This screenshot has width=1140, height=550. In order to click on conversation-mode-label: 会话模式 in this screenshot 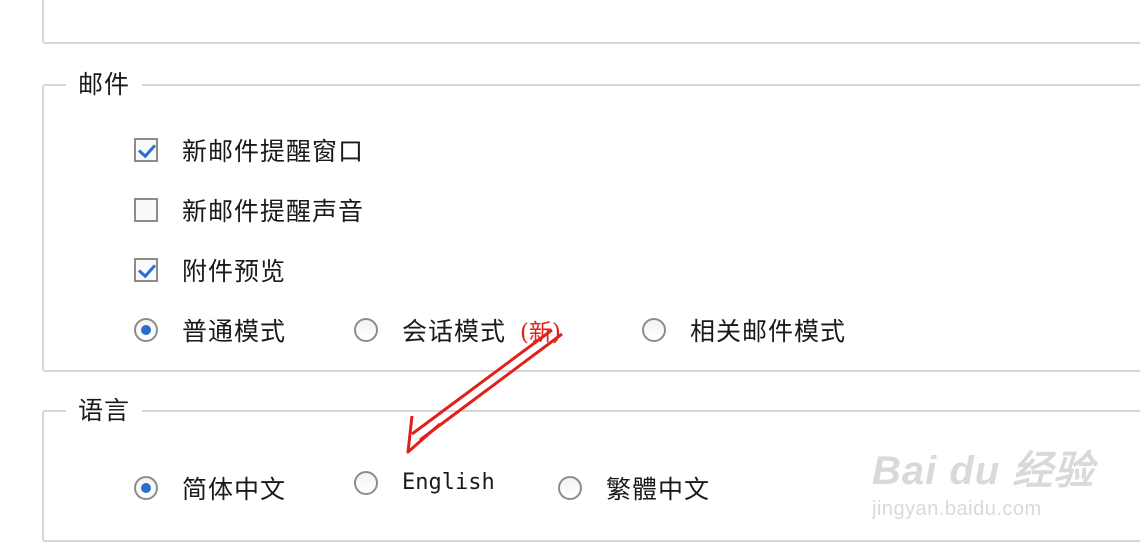, I will do `click(454, 331)`.